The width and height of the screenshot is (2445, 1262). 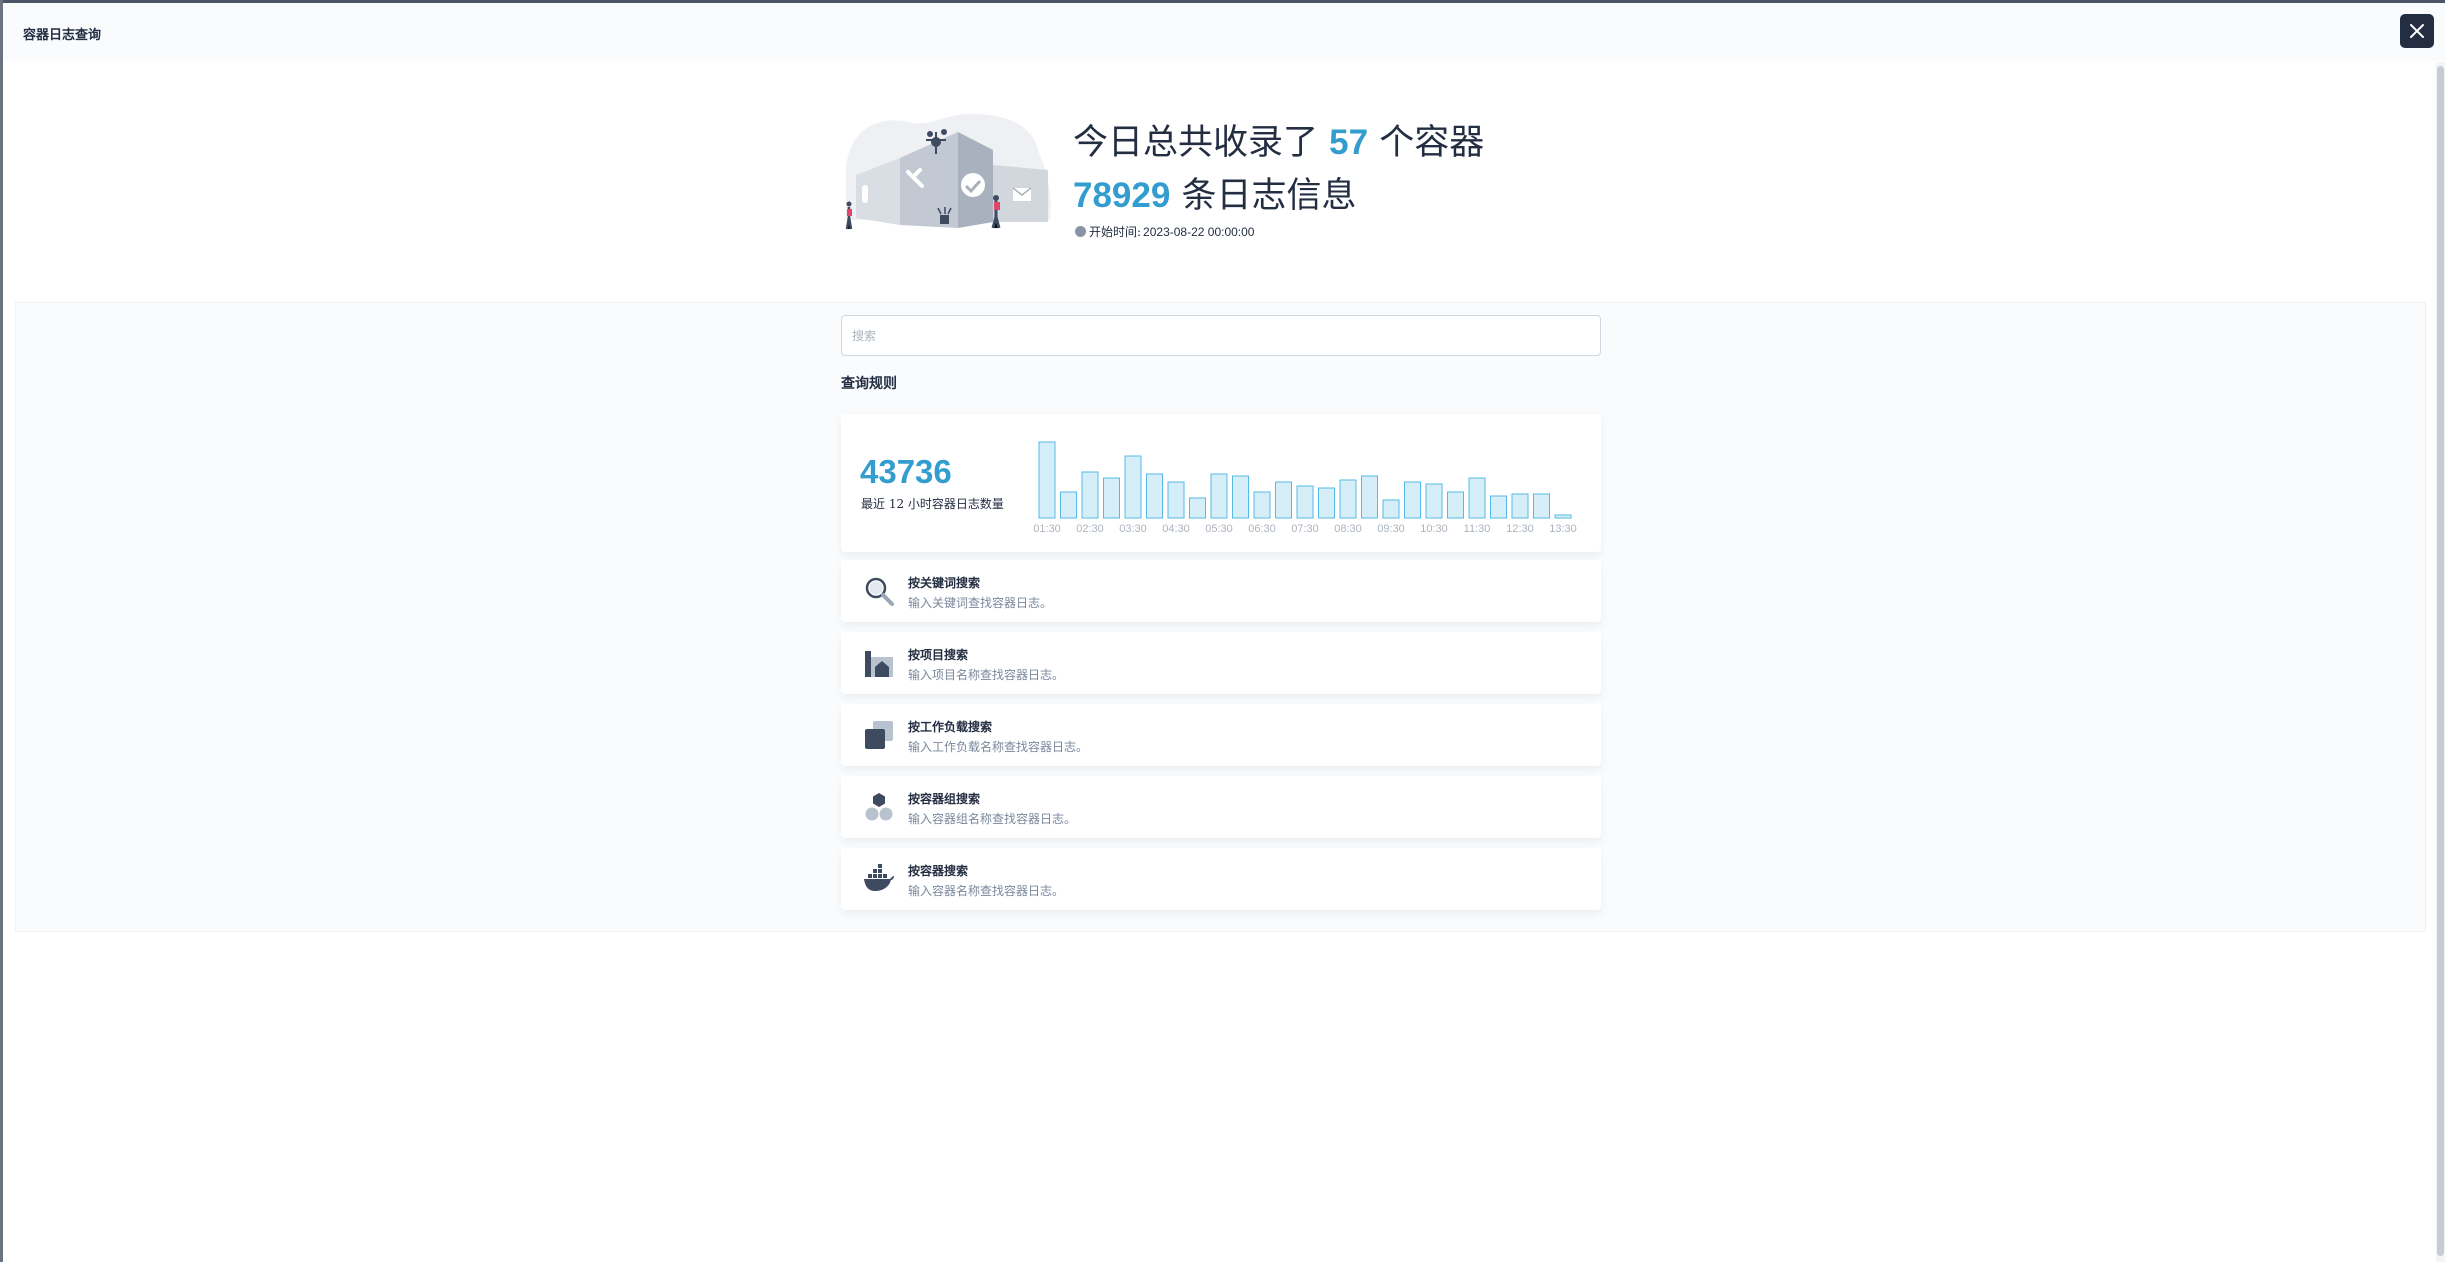 I want to click on headline-suffix: 个容器, so click(x=1432, y=143).